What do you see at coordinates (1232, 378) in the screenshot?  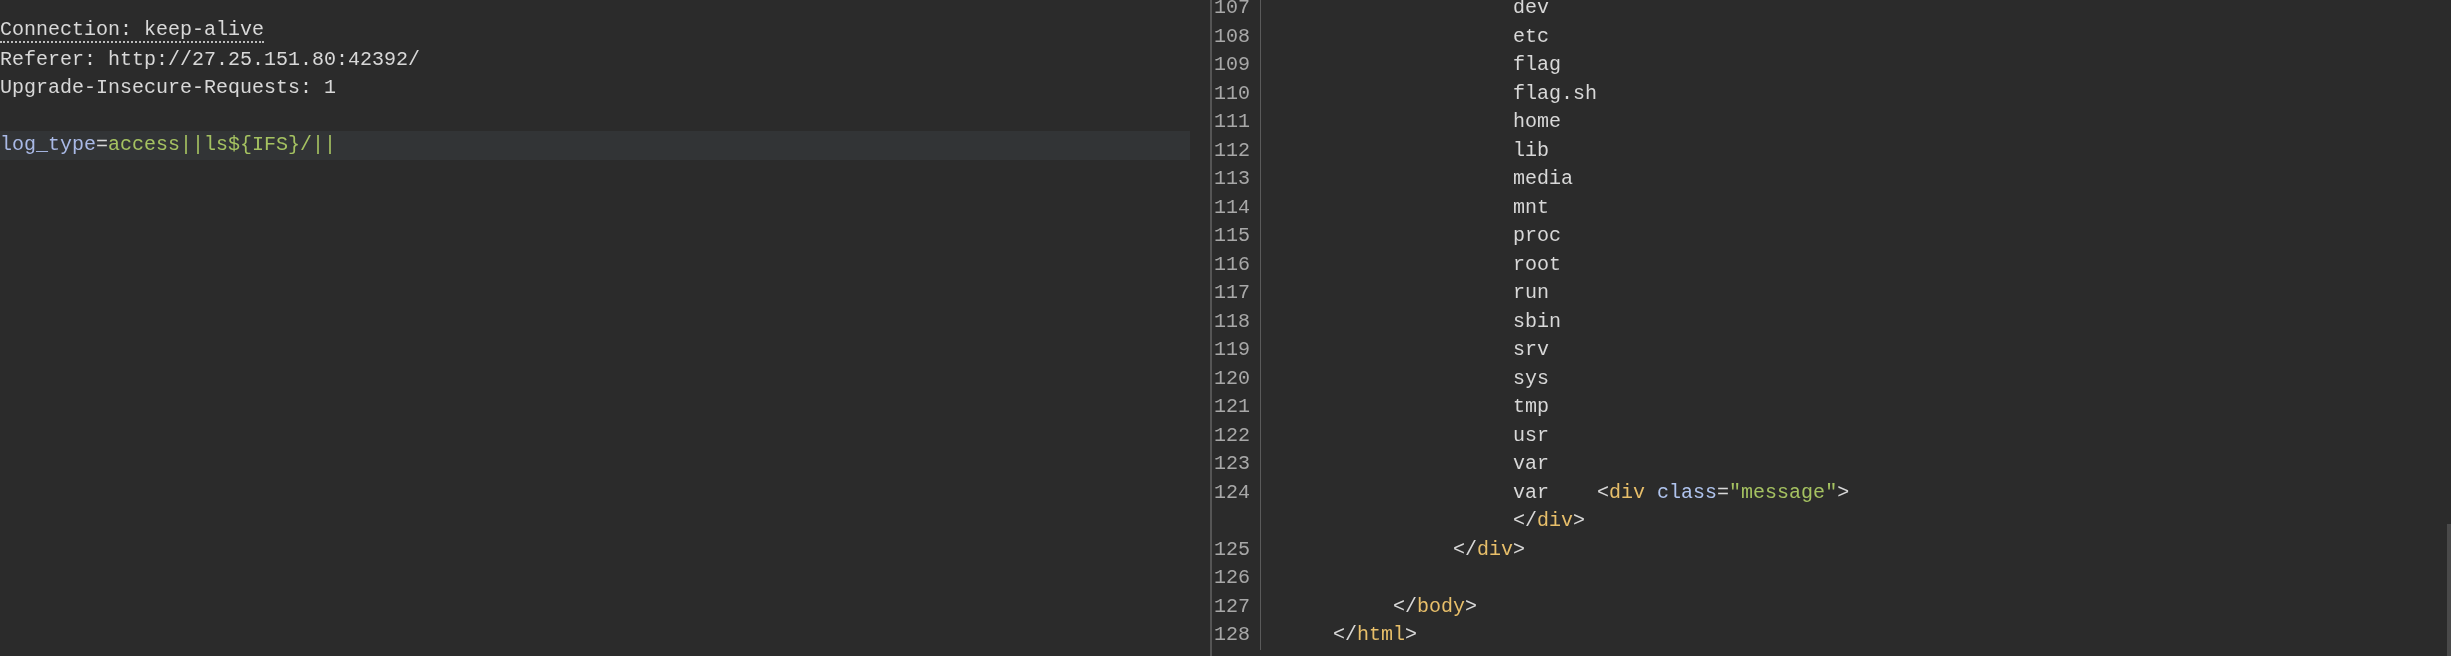 I see `line-number: 120` at bounding box center [1232, 378].